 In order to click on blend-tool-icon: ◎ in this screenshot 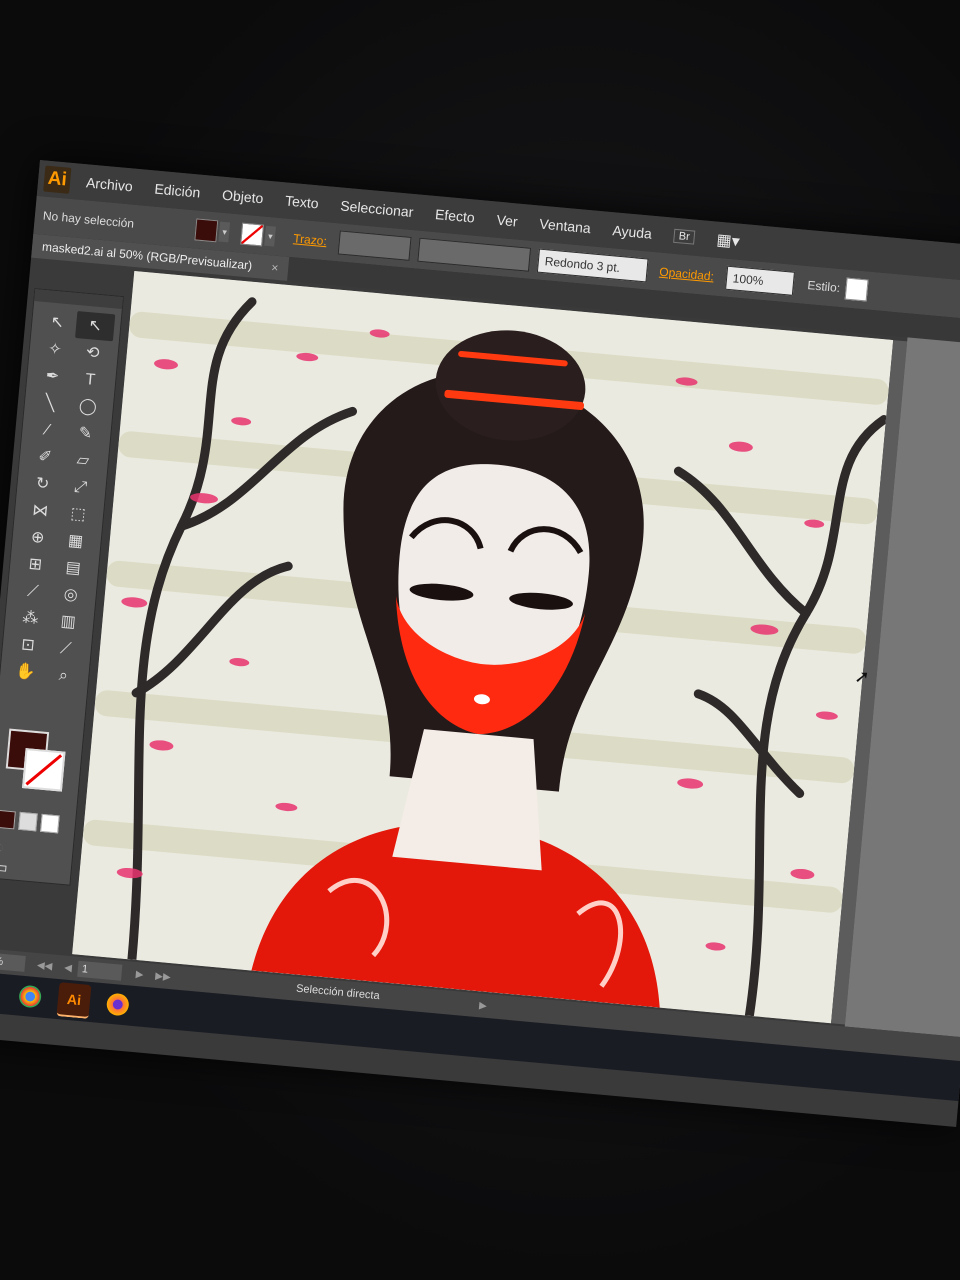, I will do `click(71, 595)`.